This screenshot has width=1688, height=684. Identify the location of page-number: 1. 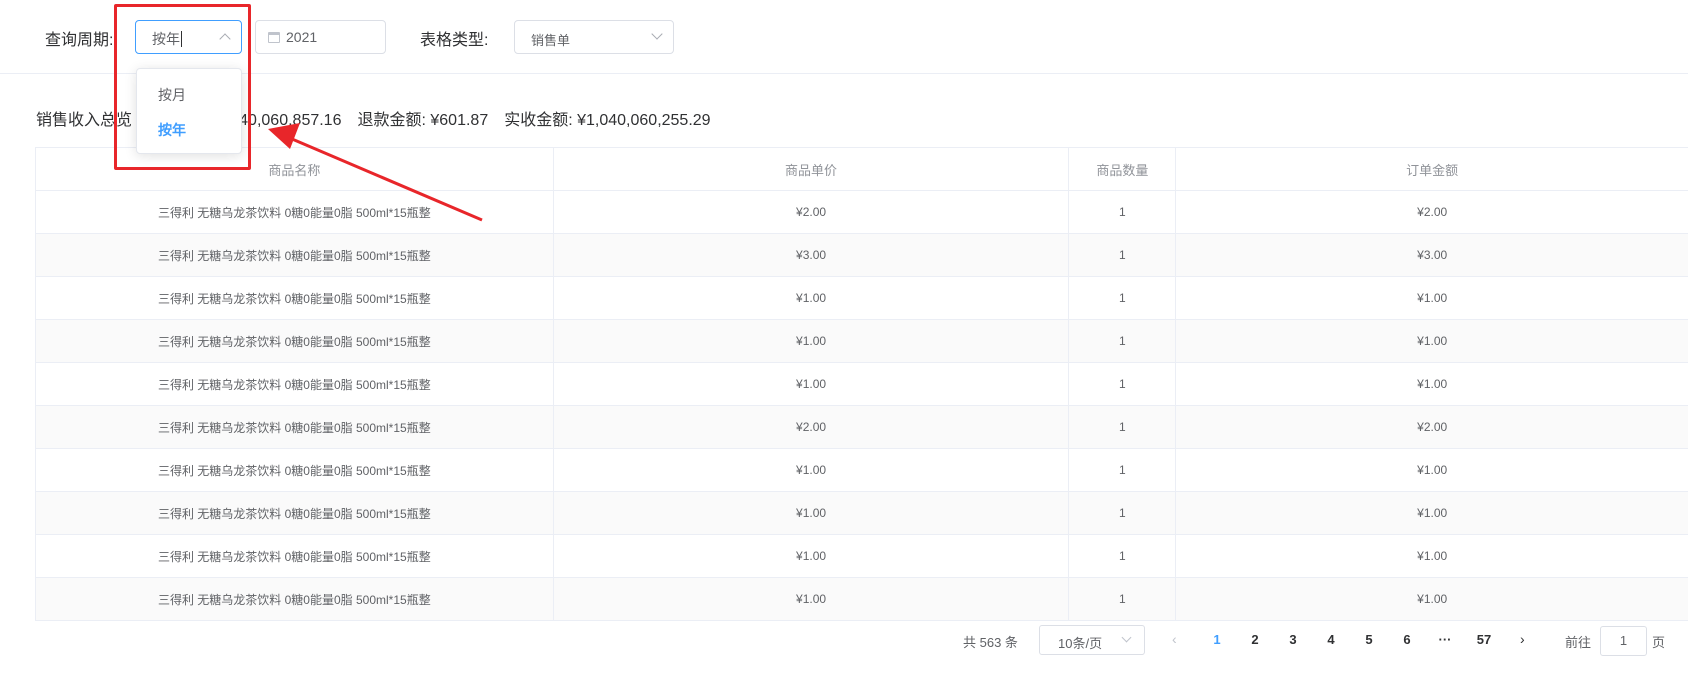
(1217, 639).